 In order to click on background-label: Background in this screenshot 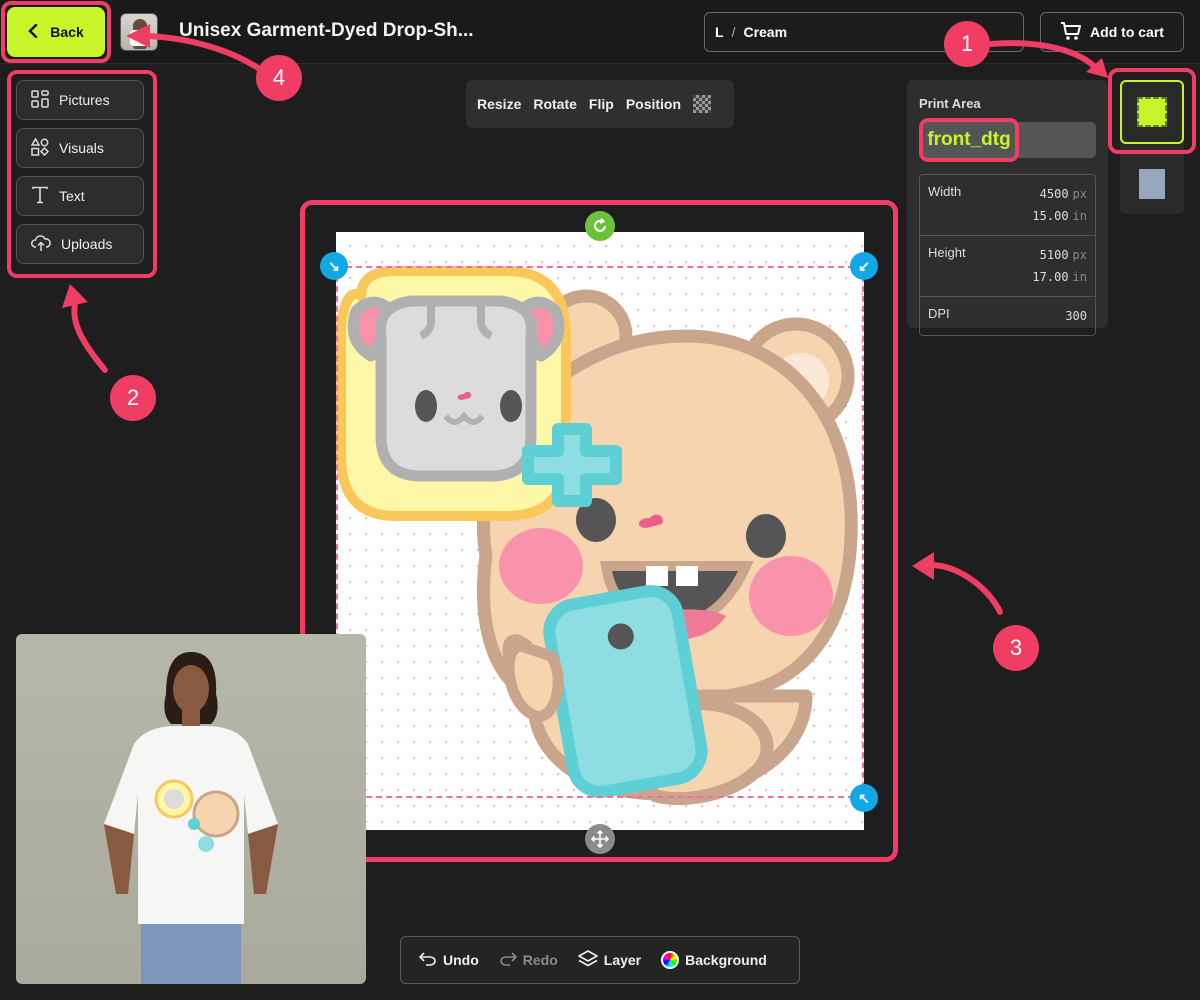, I will do `click(726, 960)`.